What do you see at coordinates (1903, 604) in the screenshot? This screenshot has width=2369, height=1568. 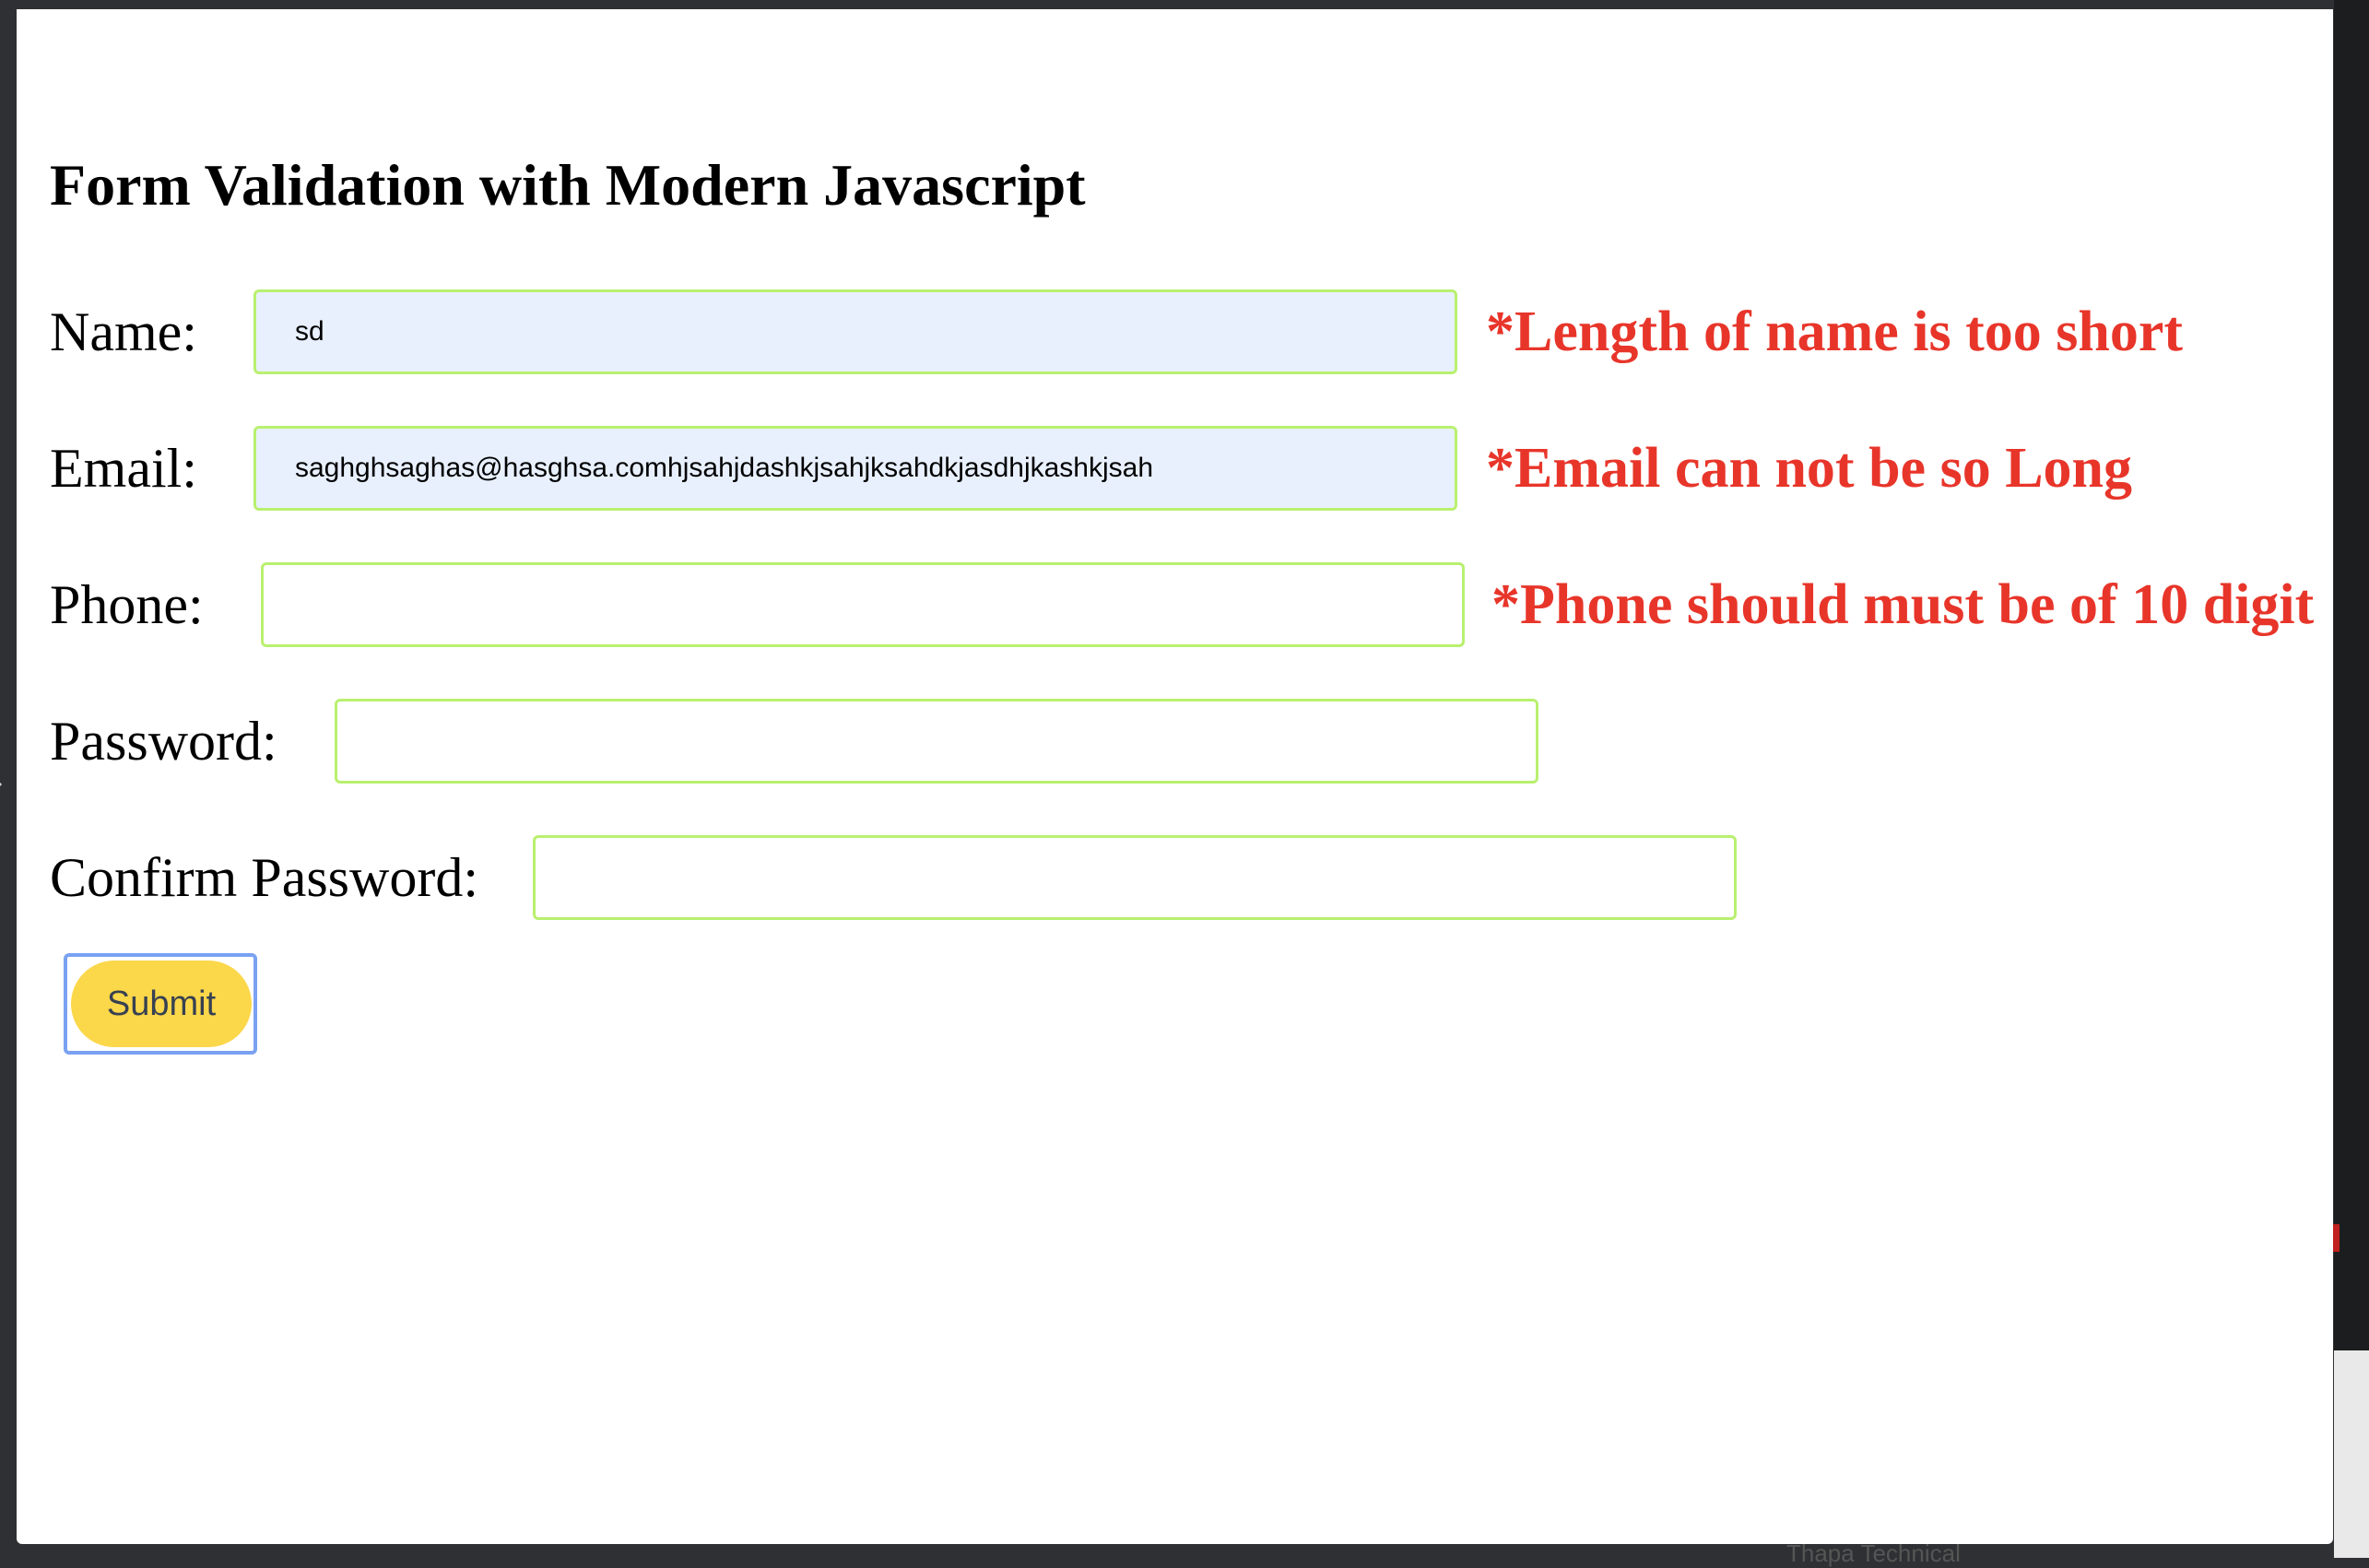 I see `phone-error: *Phone should must be of 10 digit` at bounding box center [1903, 604].